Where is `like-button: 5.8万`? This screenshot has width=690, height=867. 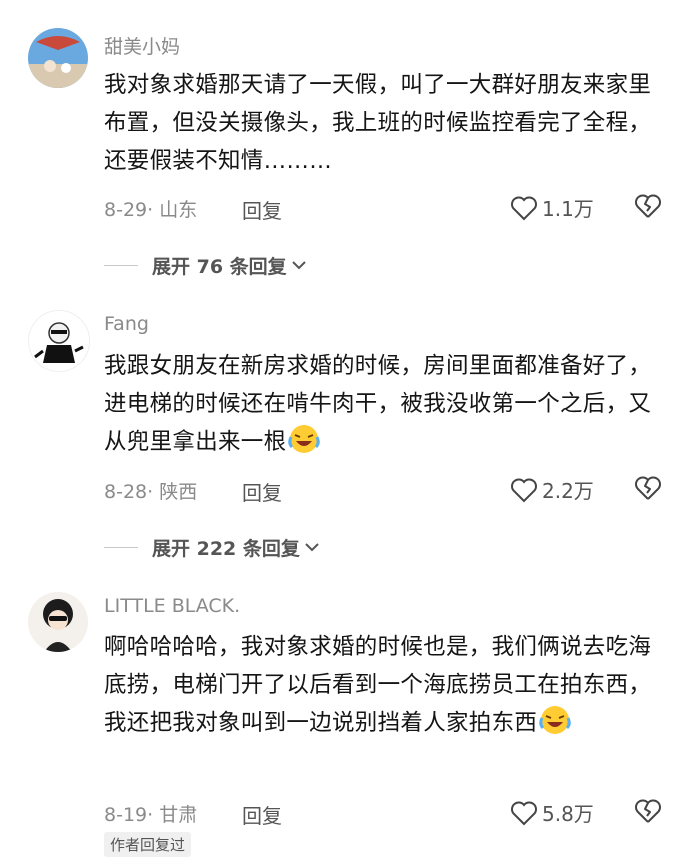
like-button: 5.8万 is located at coordinates (552, 812).